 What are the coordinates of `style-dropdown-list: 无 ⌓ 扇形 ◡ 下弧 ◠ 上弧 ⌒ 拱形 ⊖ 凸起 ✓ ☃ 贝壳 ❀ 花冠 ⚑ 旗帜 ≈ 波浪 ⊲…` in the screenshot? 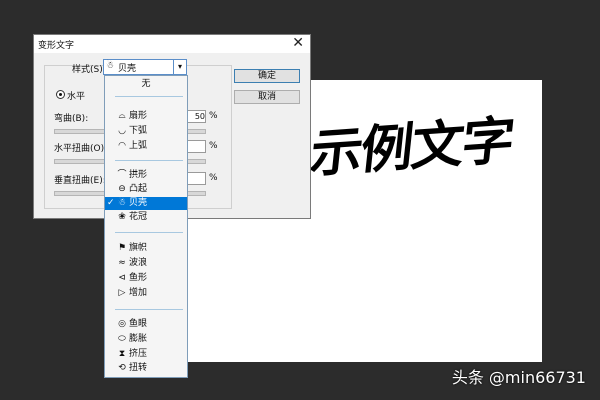 It's located at (146, 226).